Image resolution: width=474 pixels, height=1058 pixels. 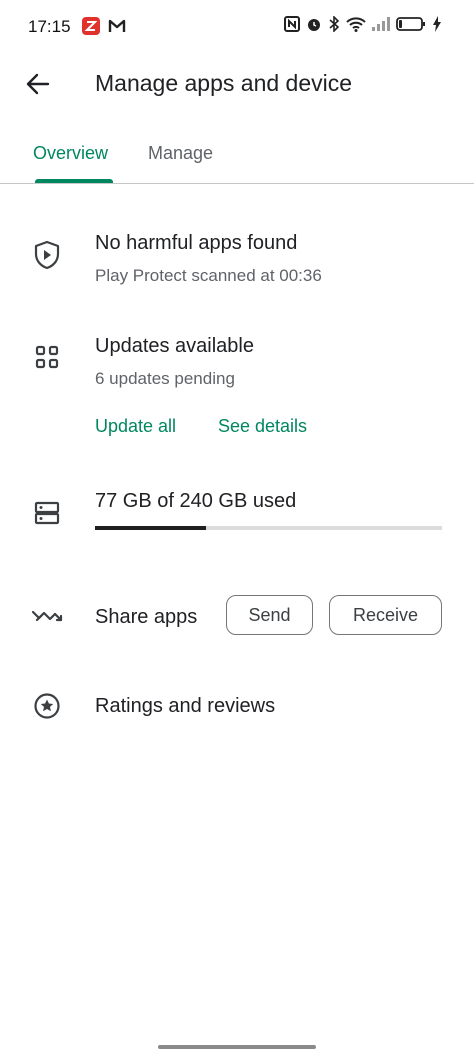 I want to click on storage-progress-bar, so click(x=268, y=528).